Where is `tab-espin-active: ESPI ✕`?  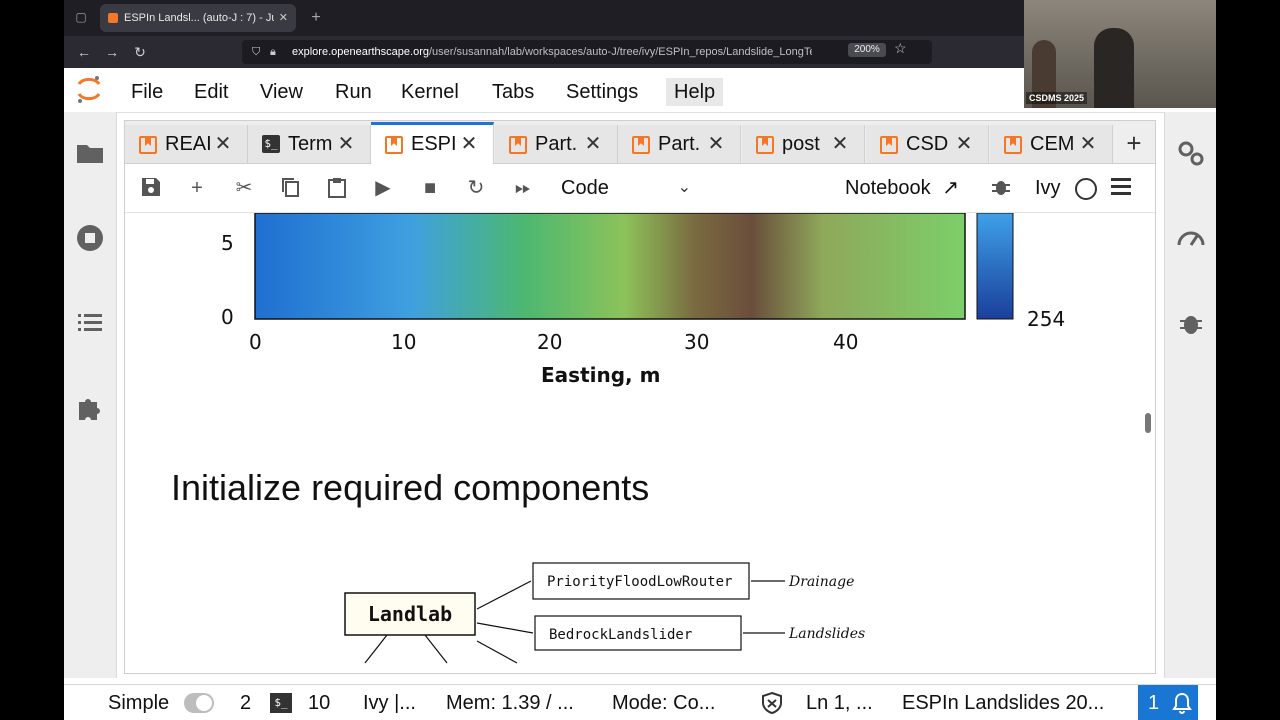 tab-espin-active: ESPI ✕ is located at coordinates (432, 144).